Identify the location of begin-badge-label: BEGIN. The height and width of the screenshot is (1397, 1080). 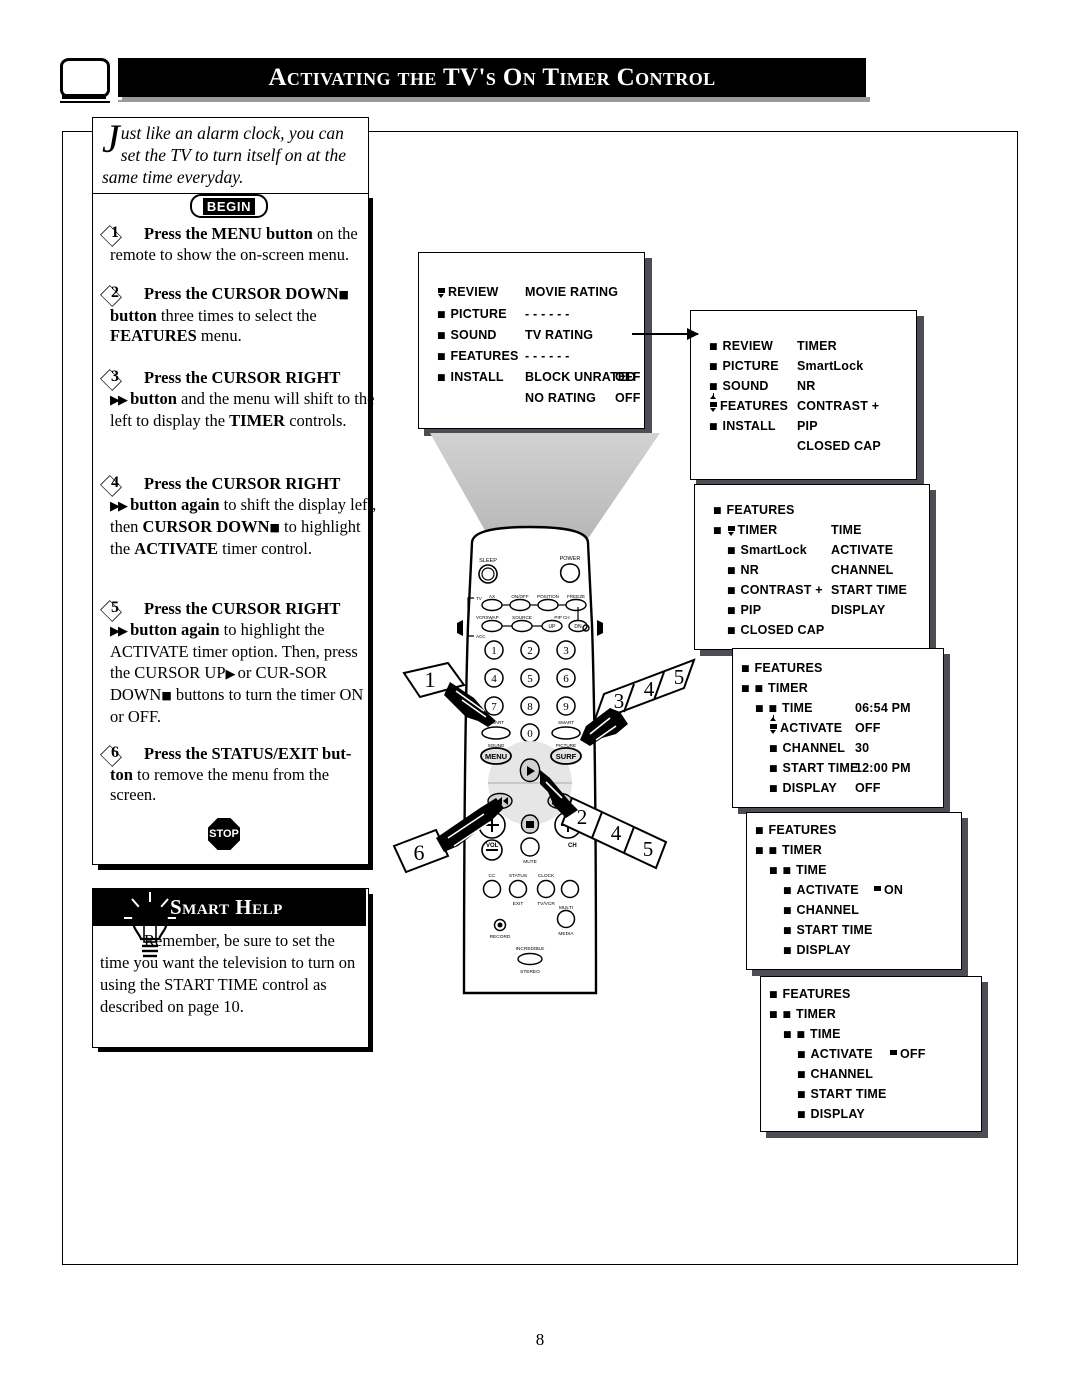
(229, 206).